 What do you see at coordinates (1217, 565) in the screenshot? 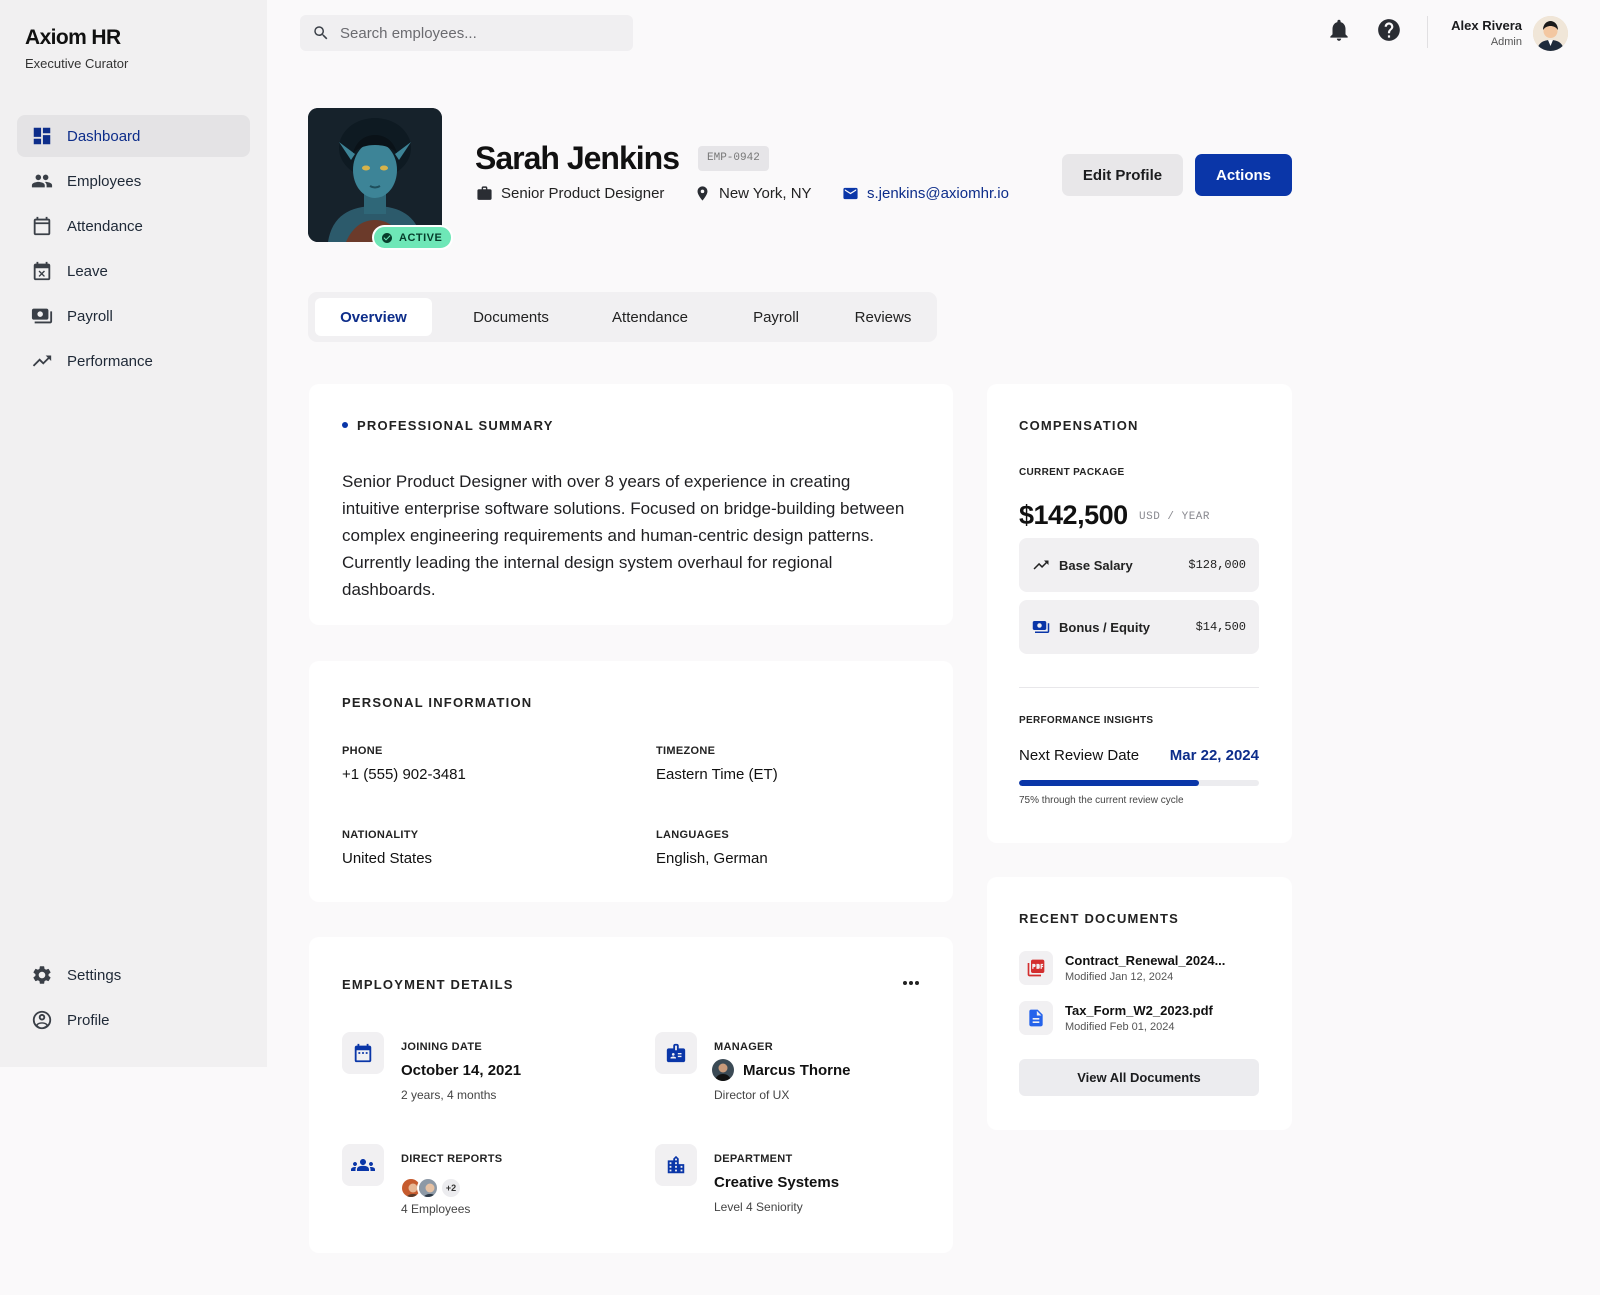
I see `base-salary-value: $128,000` at bounding box center [1217, 565].